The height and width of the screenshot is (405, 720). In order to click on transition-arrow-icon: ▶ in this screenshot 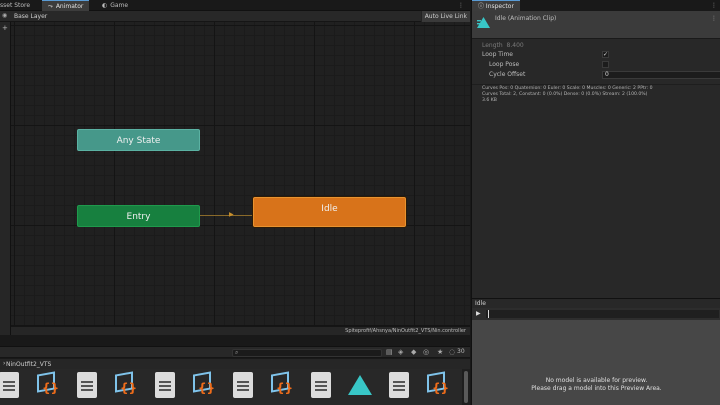, I will do `click(231, 214)`.